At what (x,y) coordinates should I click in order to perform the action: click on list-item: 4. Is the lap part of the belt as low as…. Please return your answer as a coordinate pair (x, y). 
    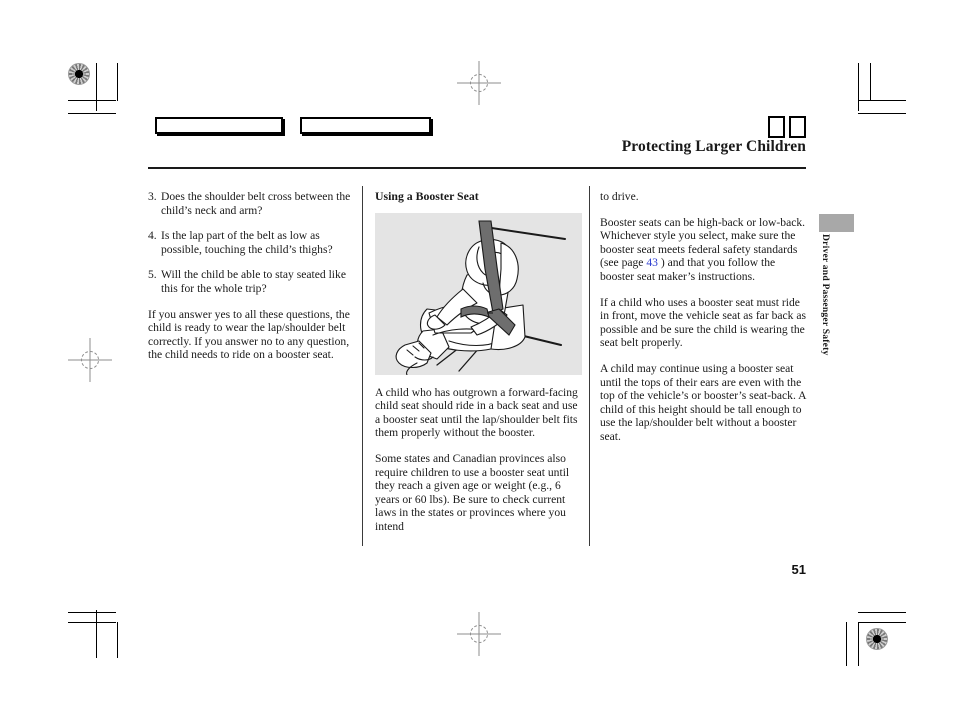
    Looking at the image, I should click on (250, 242).